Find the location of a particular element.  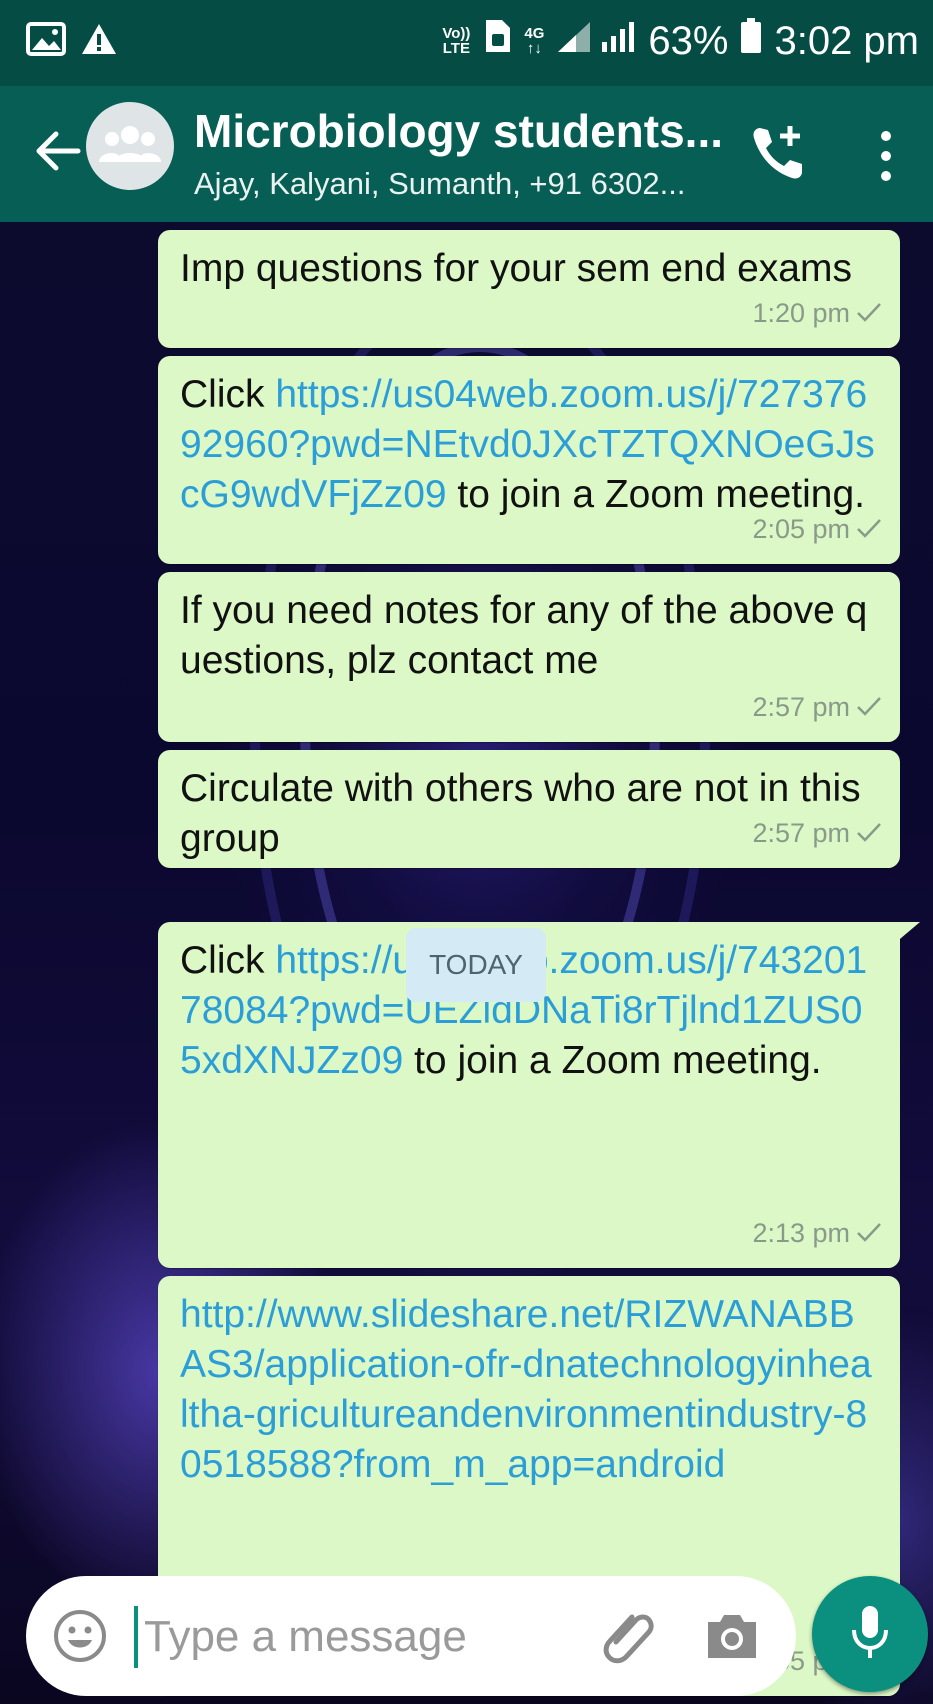

message-time: 1:20 pm is located at coordinates (801, 313).